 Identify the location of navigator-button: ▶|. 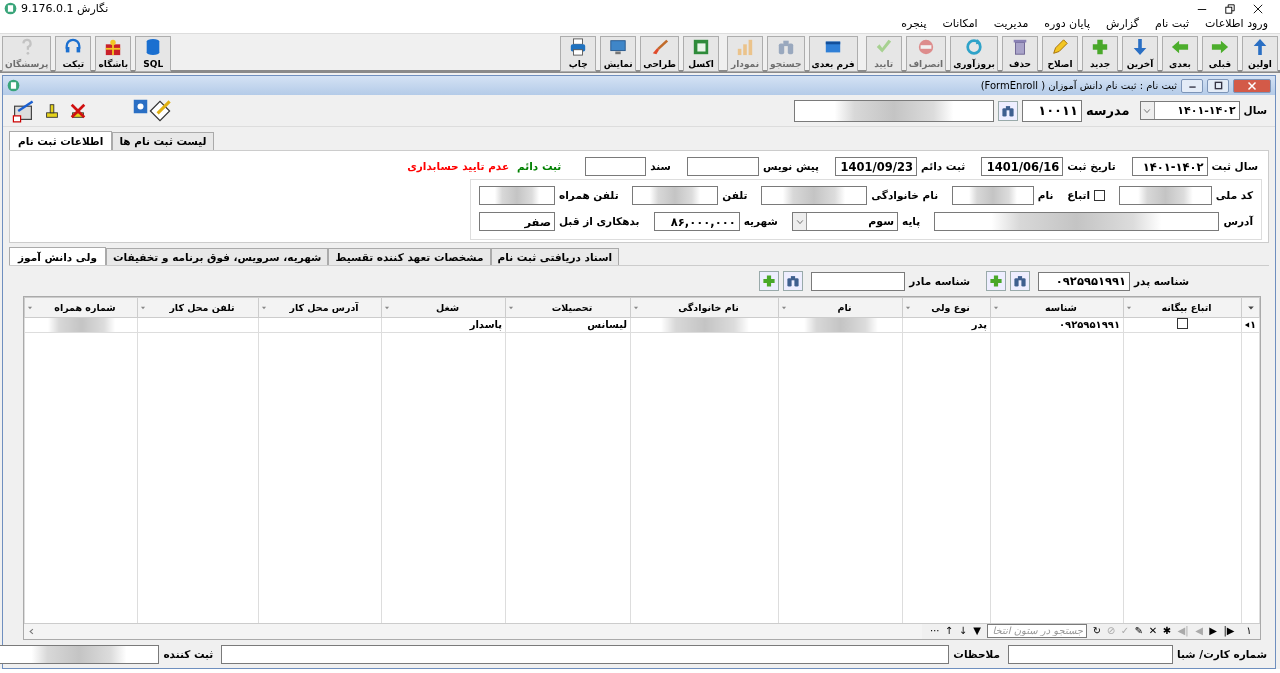
(1229, 631).